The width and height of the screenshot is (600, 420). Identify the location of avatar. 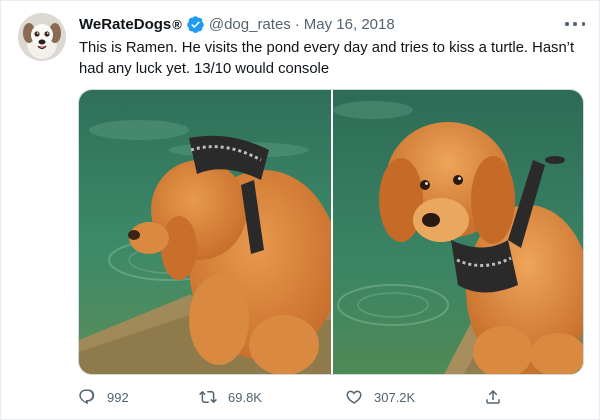
(42, 37).